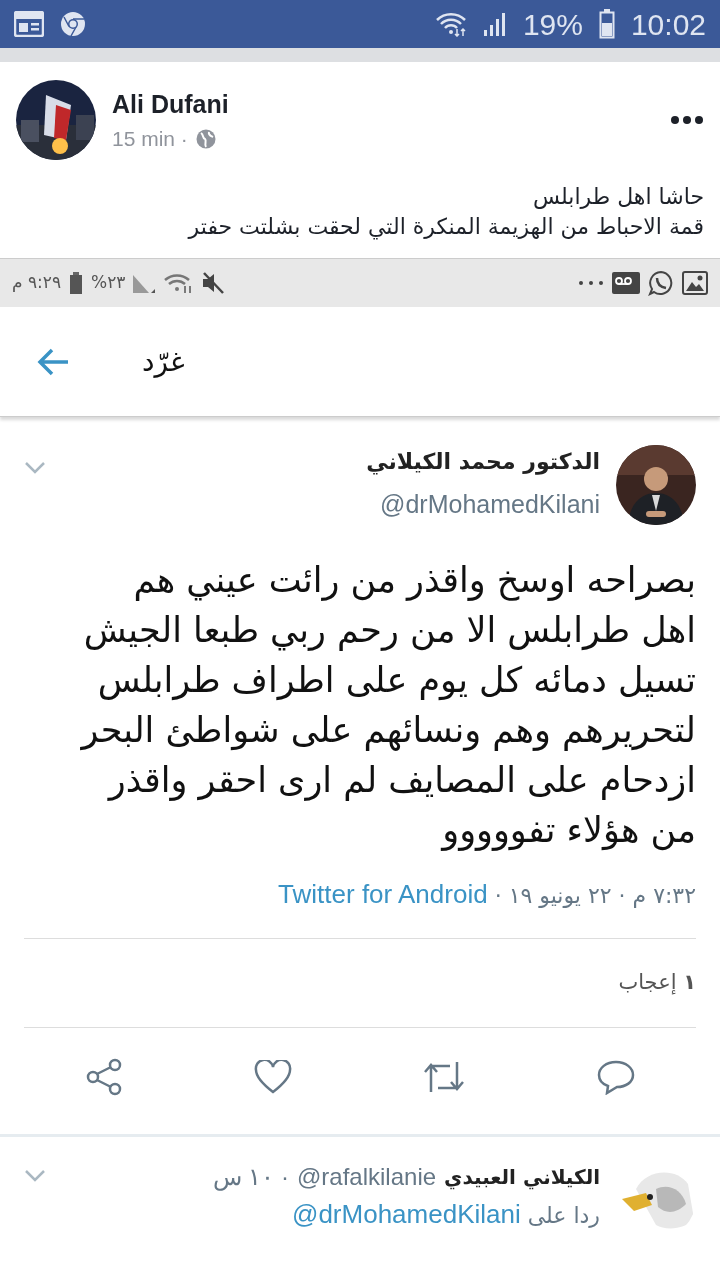 Image resolution: width=720 pixels, height=1280 pixels. I want to click on user-handle: @rafalkilanie, so click(367, 1176).